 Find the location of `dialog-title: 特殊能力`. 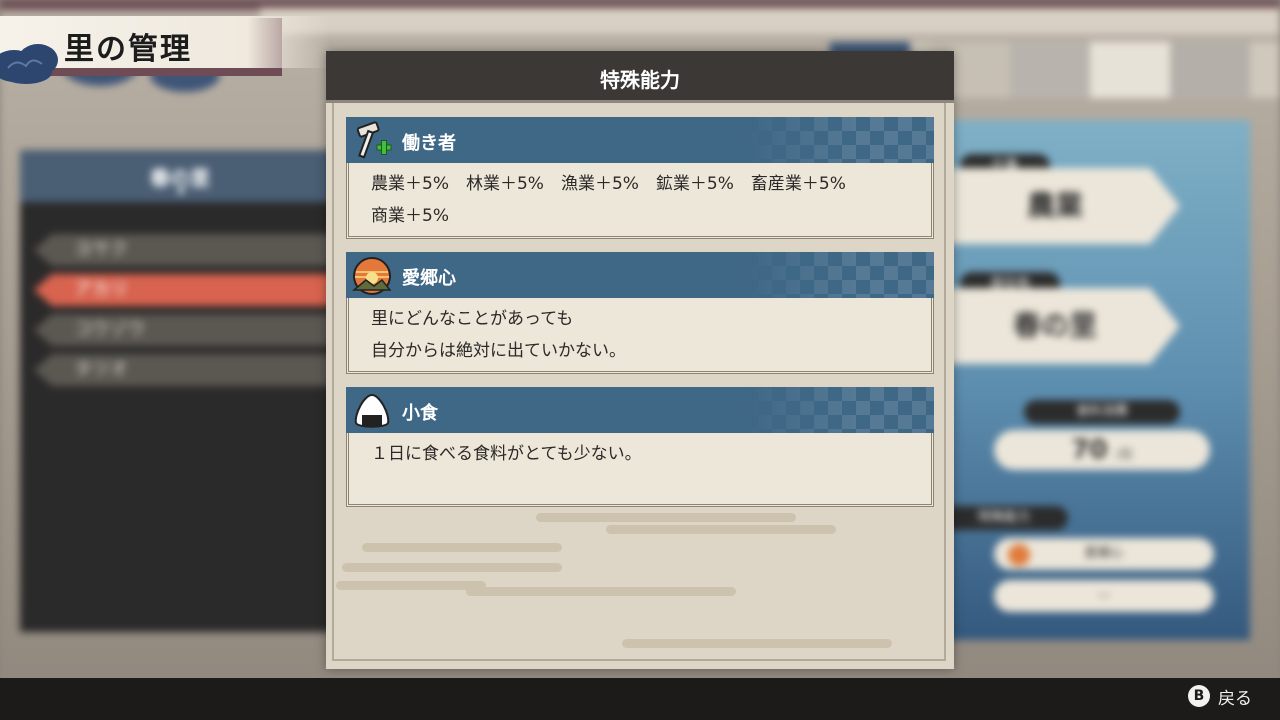

dialog-title: 特殊能力 is located at coordinates (640, 80).